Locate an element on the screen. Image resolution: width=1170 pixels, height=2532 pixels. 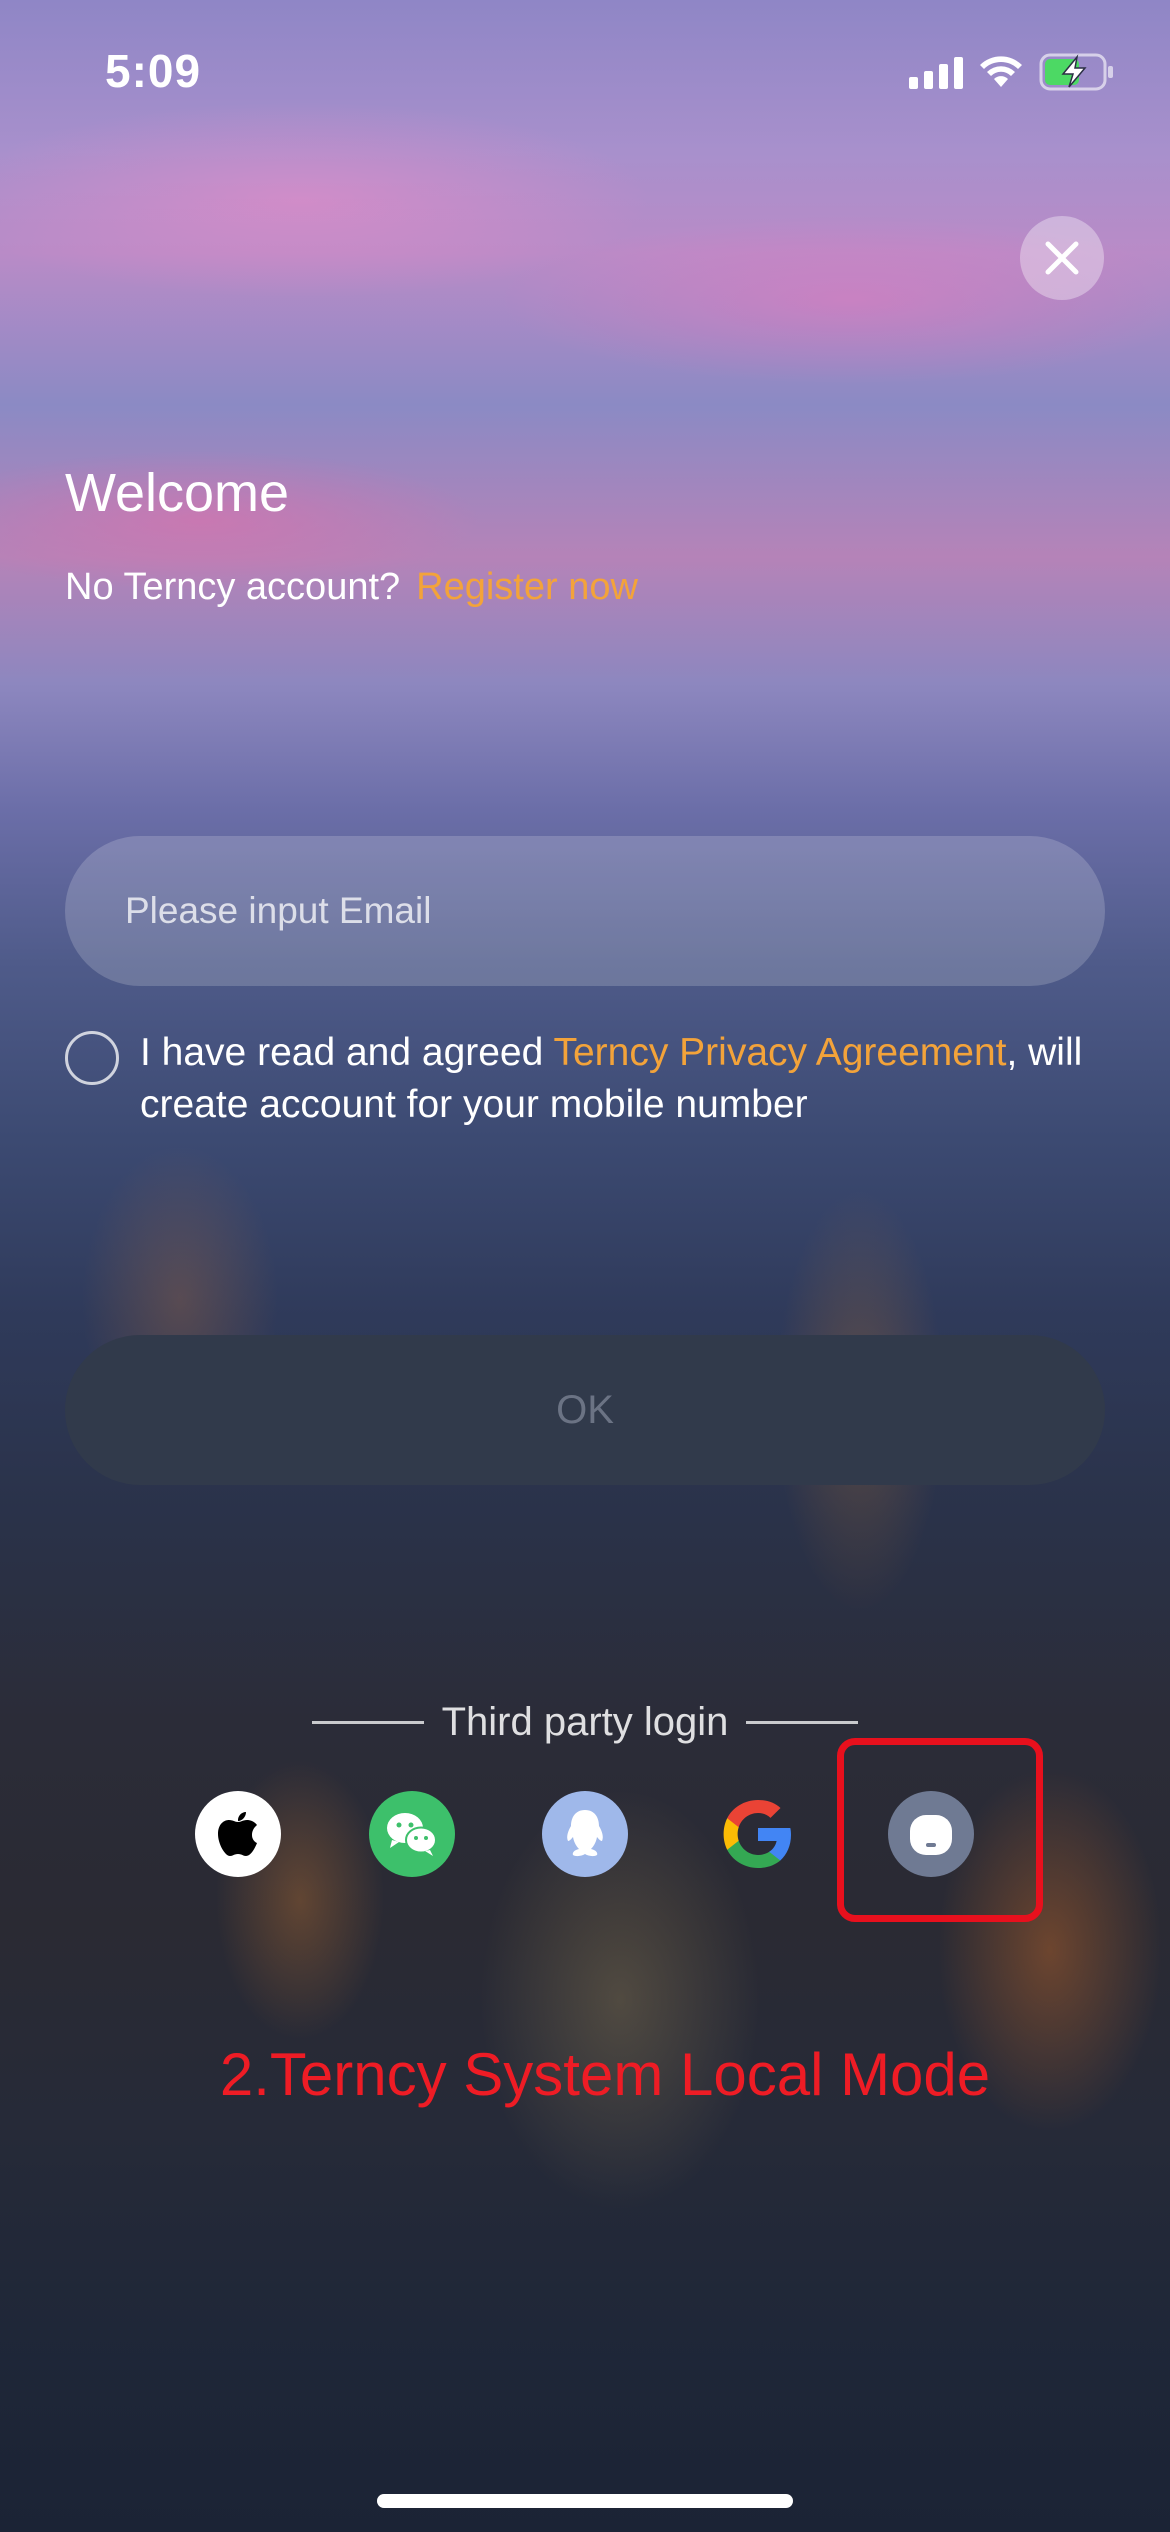
page-title: Welcome is located at coordinates (177, 493).